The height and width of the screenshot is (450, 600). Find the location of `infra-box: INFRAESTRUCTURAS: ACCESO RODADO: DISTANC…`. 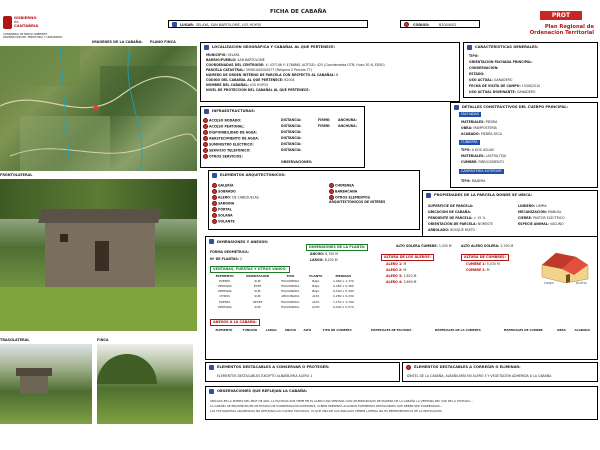

infra-box: INFRAESTRUCTURAS: ACCESO RODADO: DISTANC… is located at coordinates (282, 137).